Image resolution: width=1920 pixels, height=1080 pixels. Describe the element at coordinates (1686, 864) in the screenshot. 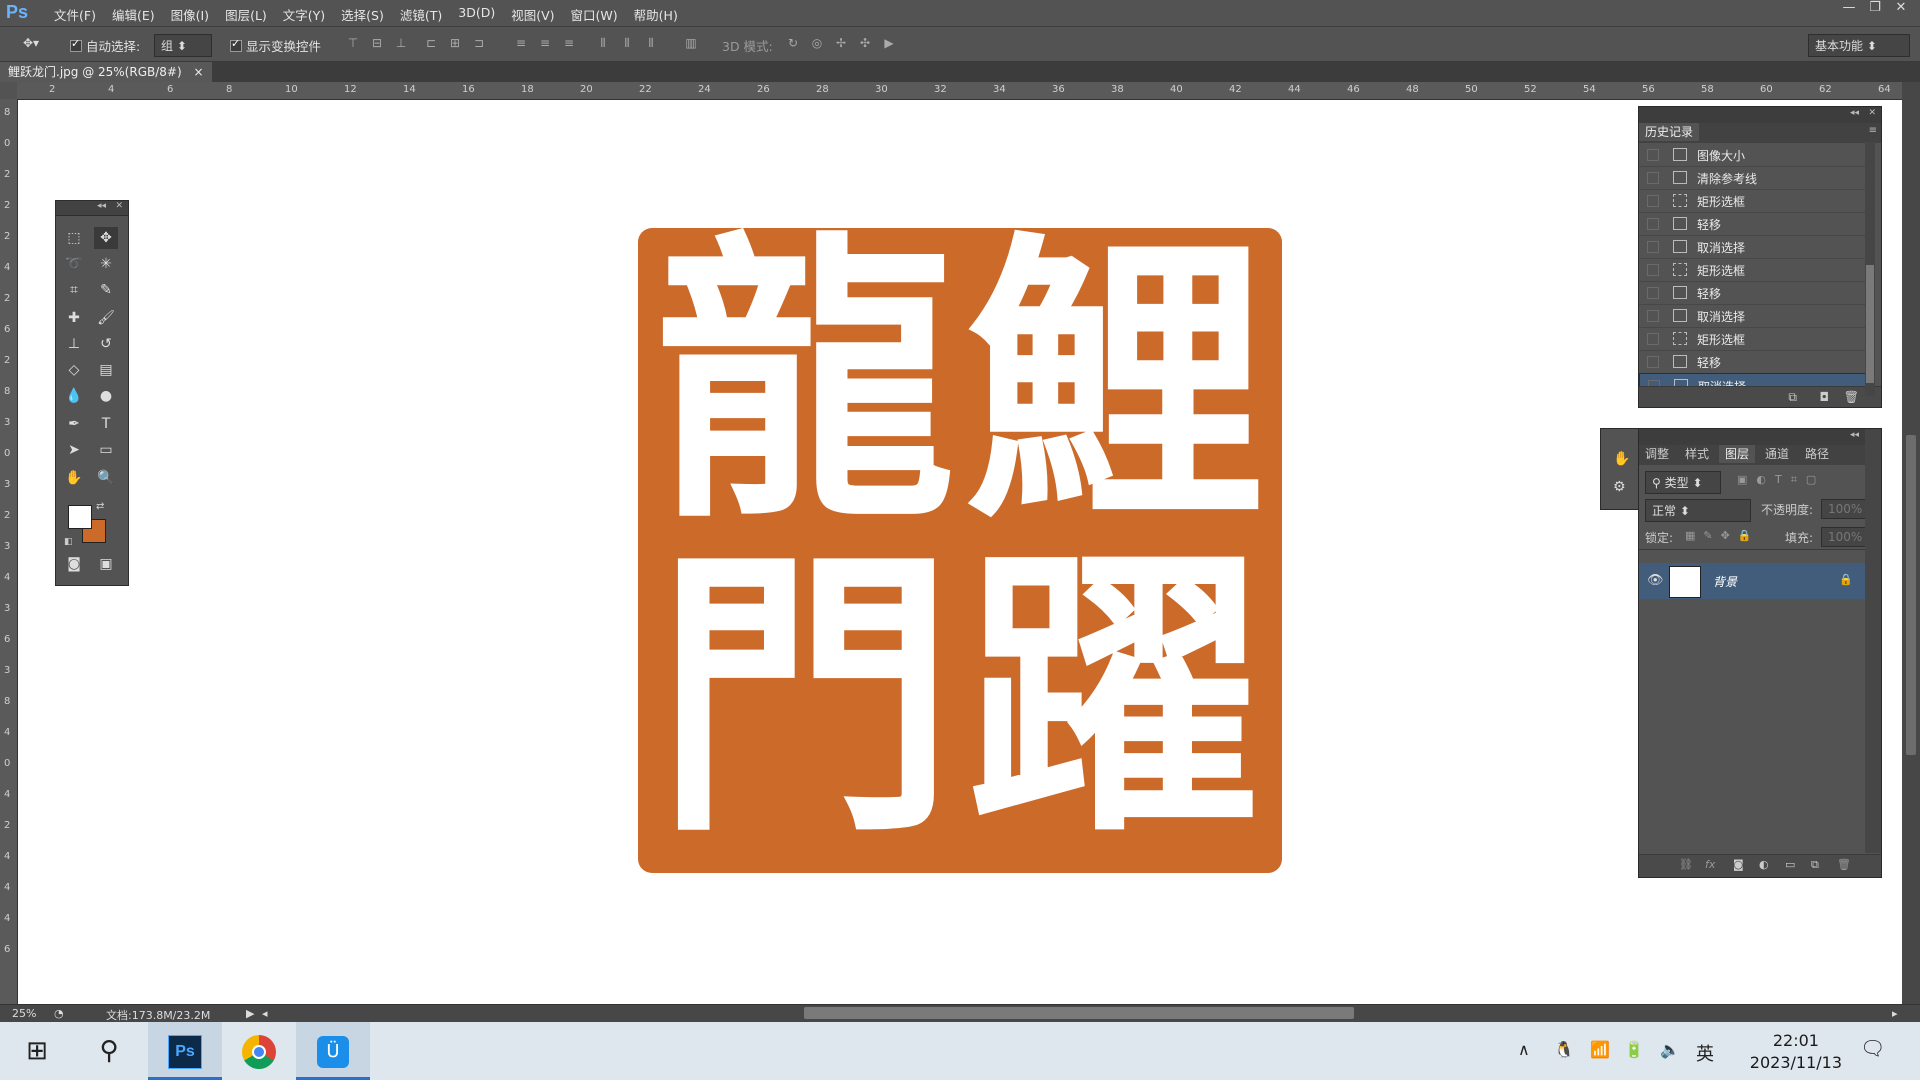

I see `link-layers-icon: ⛓` at that location.